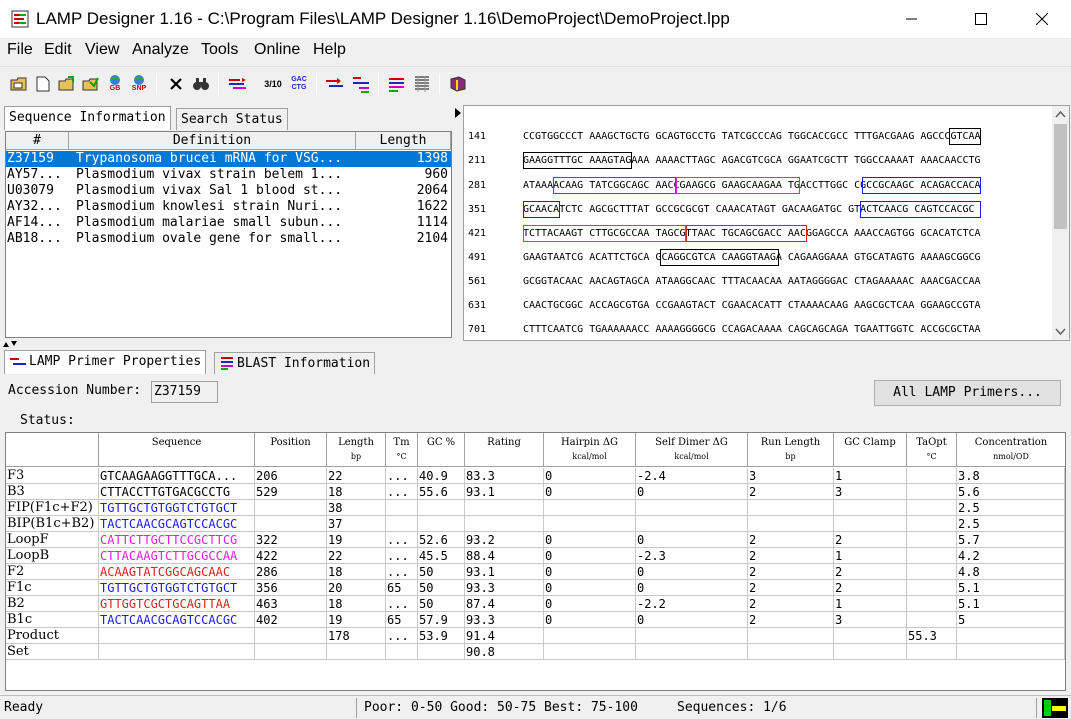  Describe the element at coordinates (692, 476) in the screenshot. I see `cell-dimer: -2.4` at that location.